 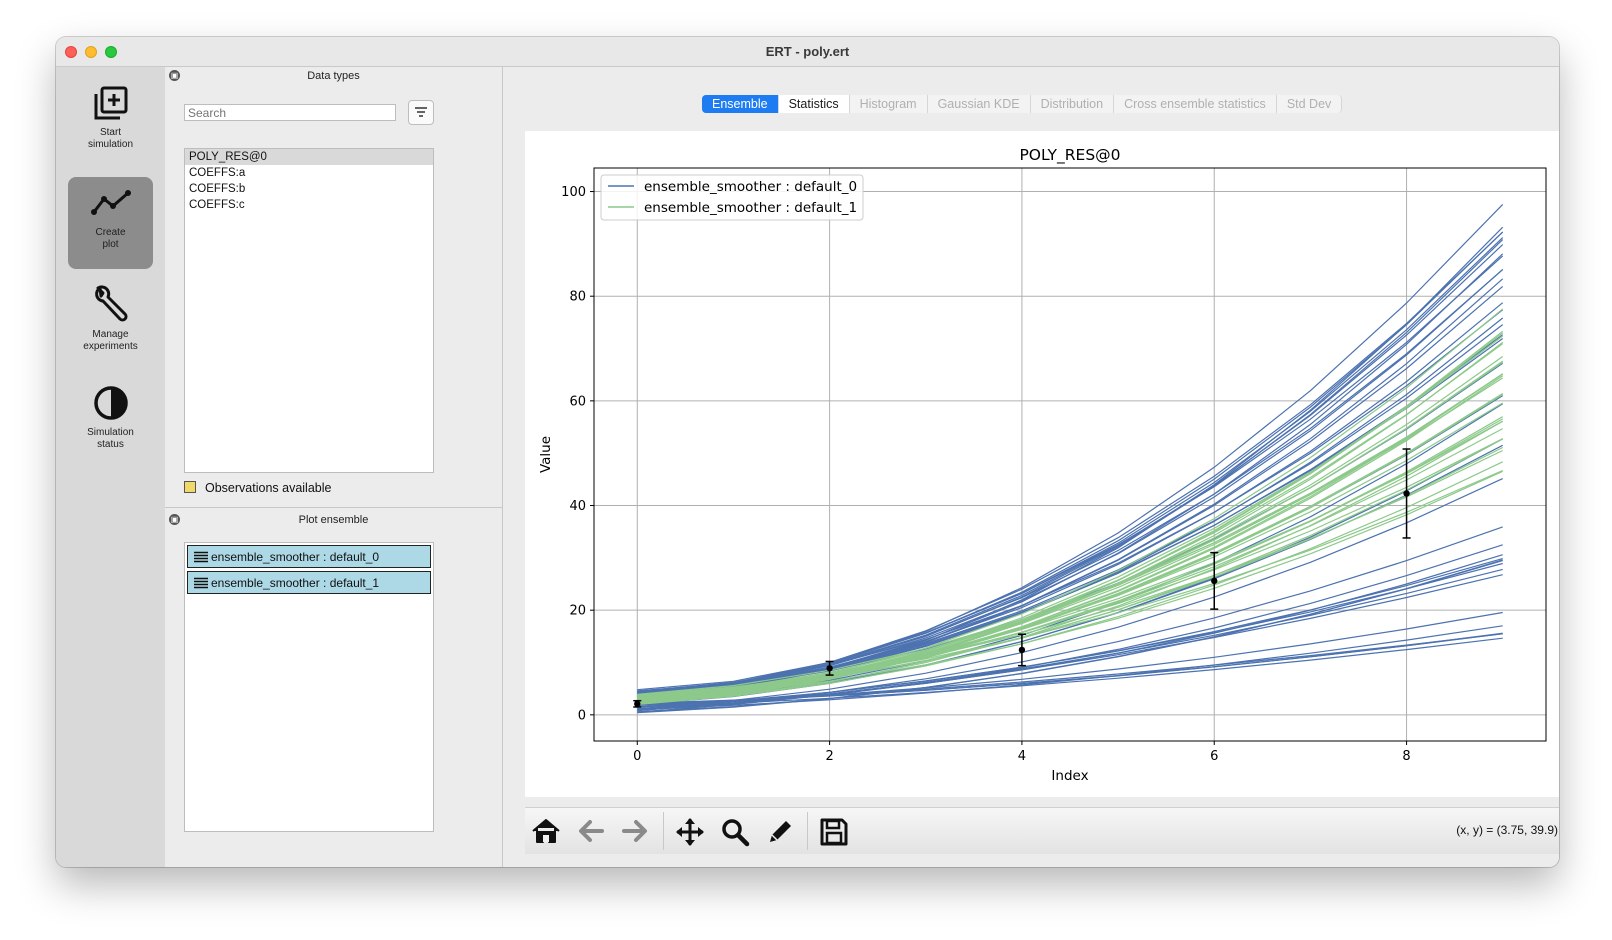 What do you see at coordinates (110, 223) in the screenshot?
I see `create-plot-button: Create plot` at bounding box center [110, 223].